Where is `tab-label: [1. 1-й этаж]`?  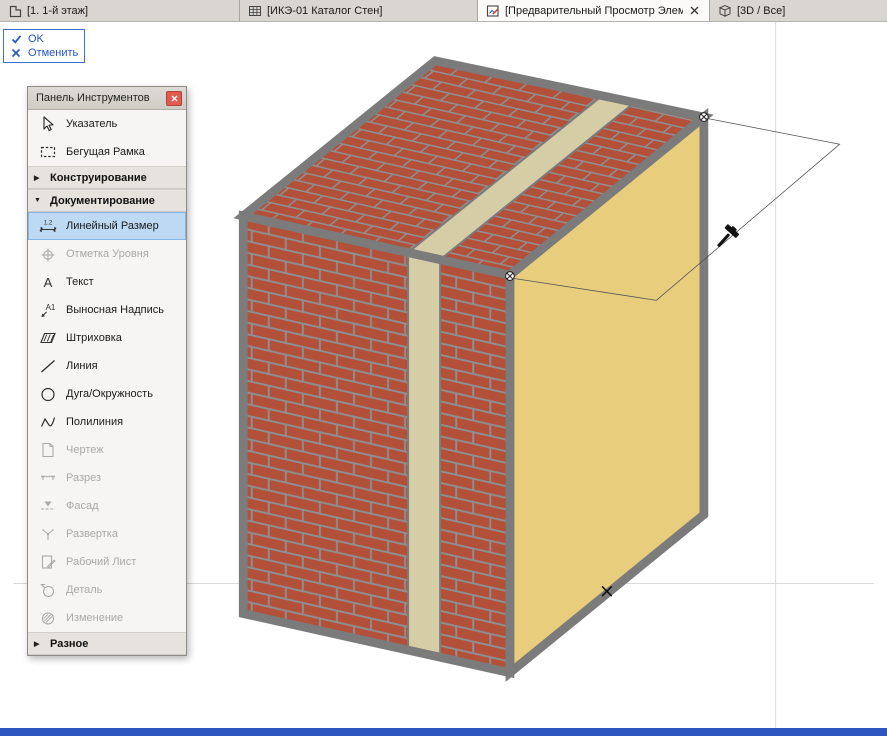
tab-label: [1. 1-й этаж] is located at coordinates (58, 10).